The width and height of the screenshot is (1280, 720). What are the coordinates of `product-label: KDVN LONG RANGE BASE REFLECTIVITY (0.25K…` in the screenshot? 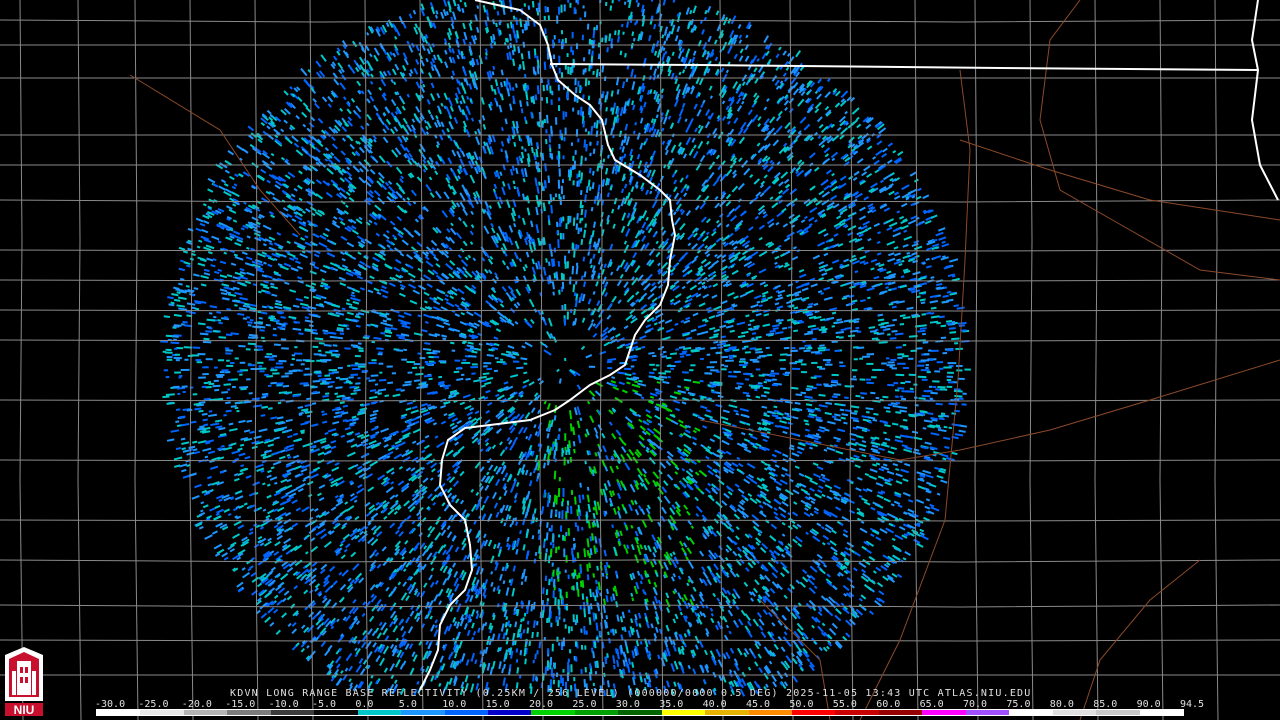 It's located at (631, 693).